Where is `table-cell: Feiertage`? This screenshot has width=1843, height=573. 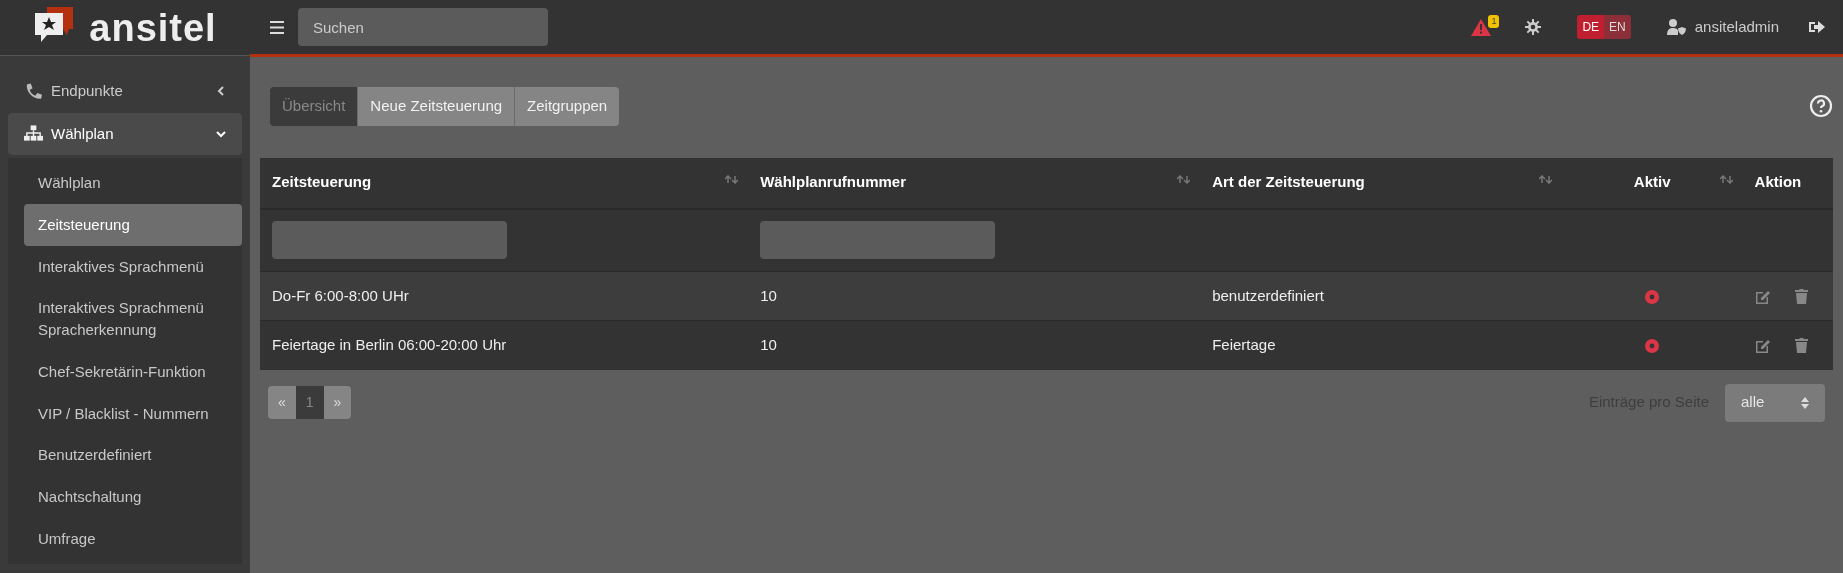
table-cell: Feiertage is located at coordinates (1244, 344).